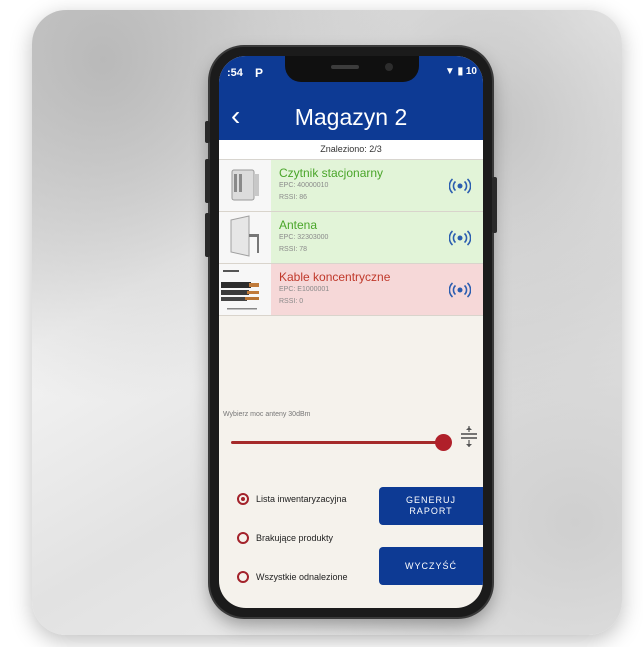  What do you see at coordinates (304, 237) in the screenshot?
I see `item-epc: EPC: 32303000` at bounding box center [304, 237].